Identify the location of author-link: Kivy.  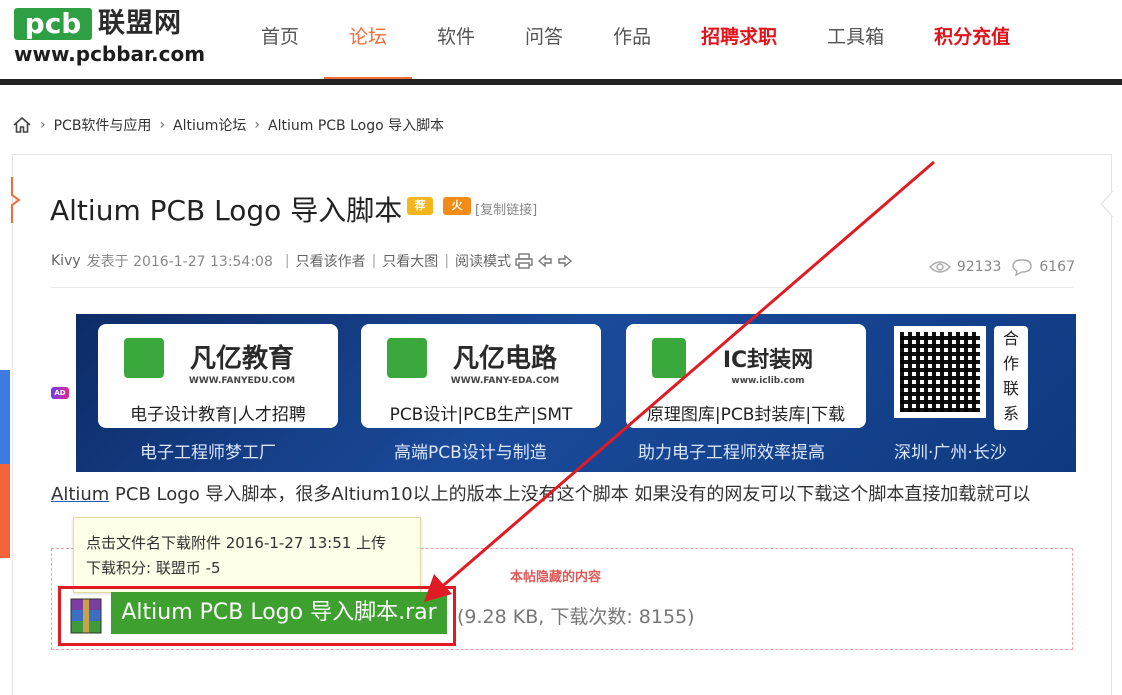
(66, 261).